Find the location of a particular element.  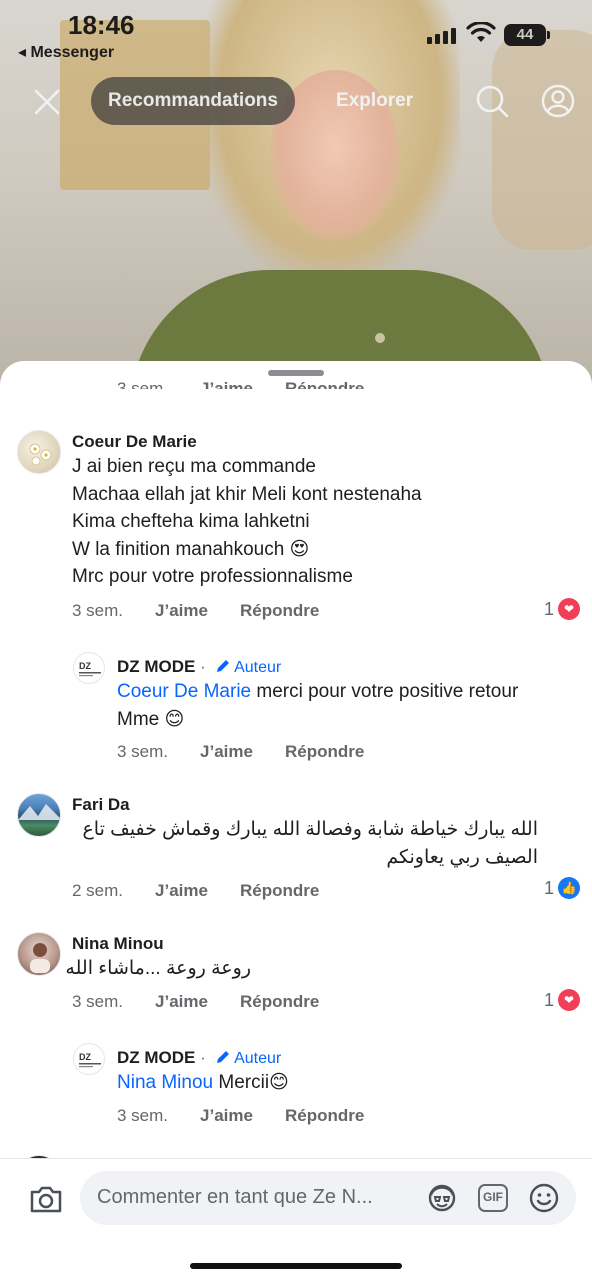

comment-author: Fari Da is located at coordinates (101, 805).